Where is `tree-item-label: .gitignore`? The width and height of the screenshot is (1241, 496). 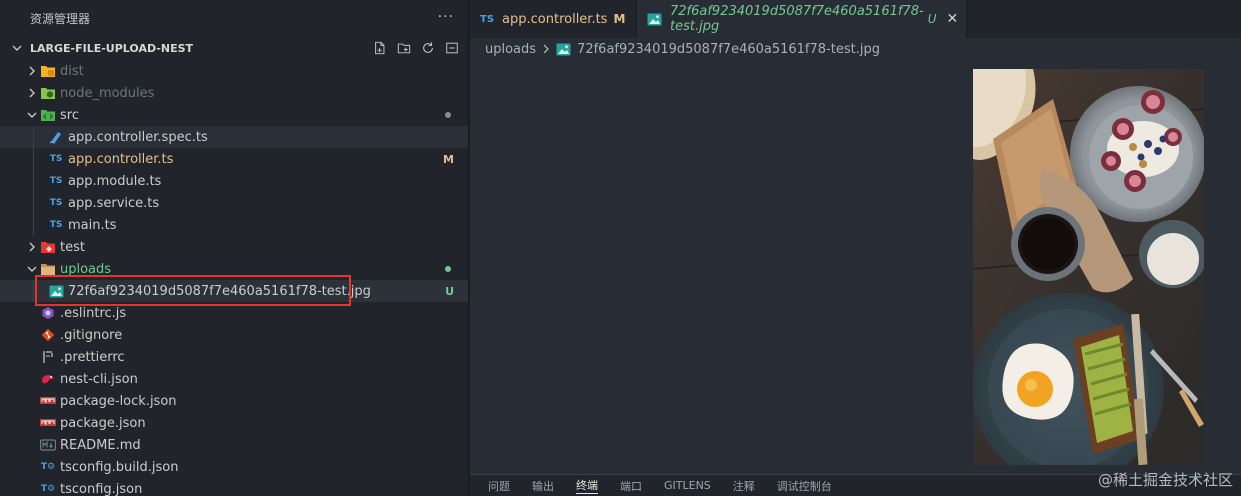 tree-item-label: .gitignore is located at coordinates (91, 335).